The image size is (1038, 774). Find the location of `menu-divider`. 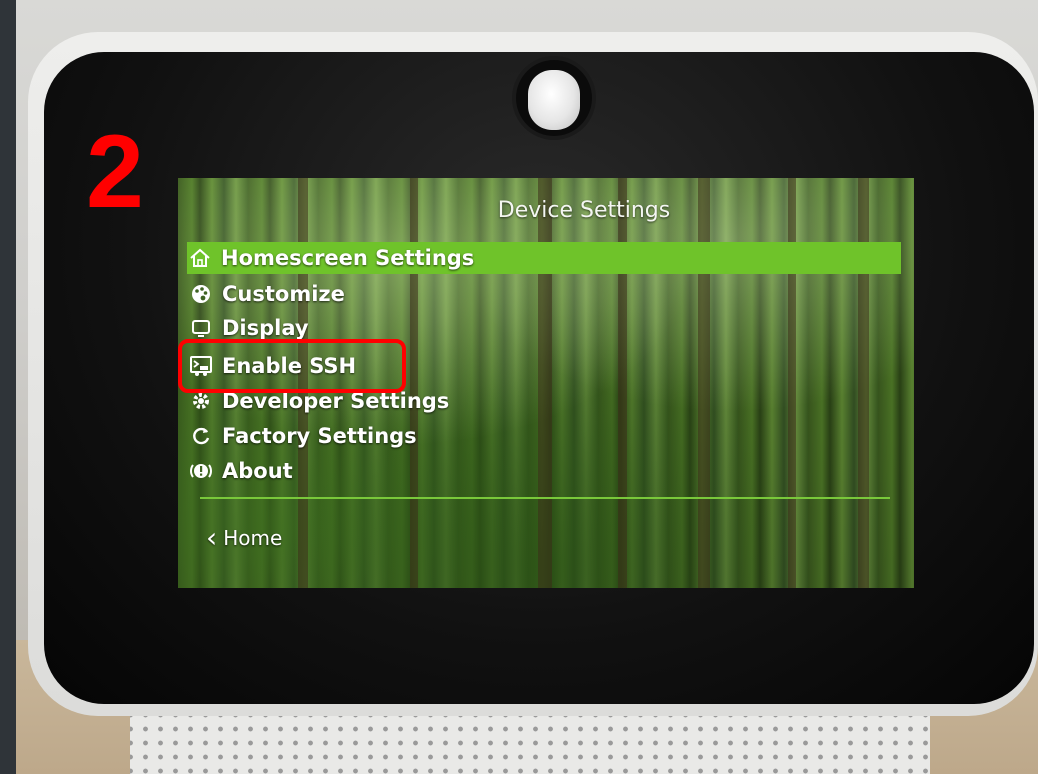

menu-divider is located at coordinates (545, 498).